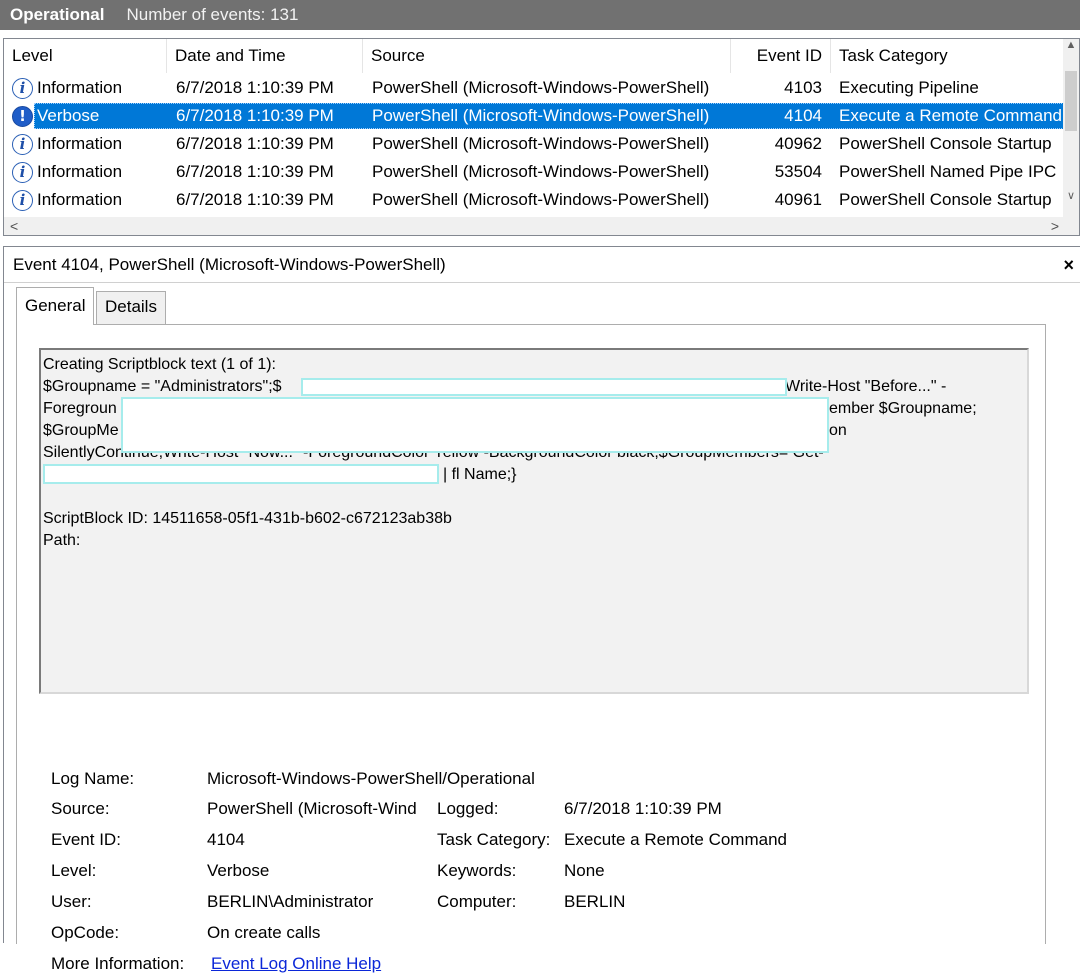  I want to click on label-source: Source:, so click(80, 808).